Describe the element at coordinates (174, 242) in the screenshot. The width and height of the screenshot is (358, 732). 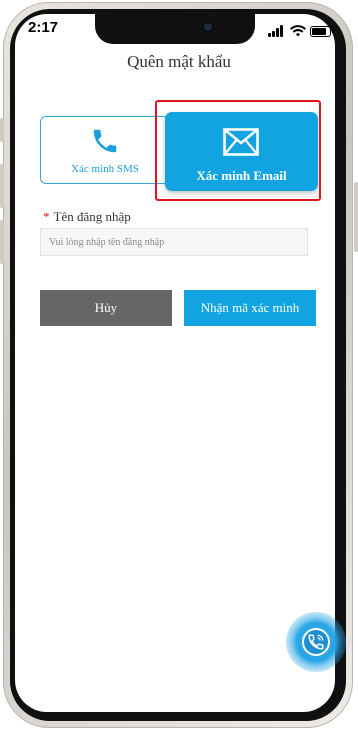
I see `username-input` at that location.